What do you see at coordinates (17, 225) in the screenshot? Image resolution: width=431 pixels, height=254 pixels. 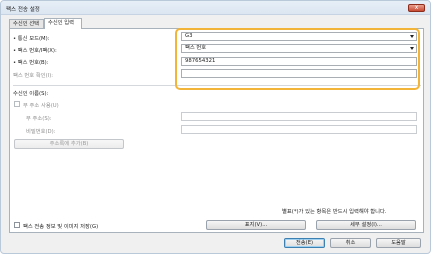 I see `save-info-checkbox` at bounding box center [17, 225].